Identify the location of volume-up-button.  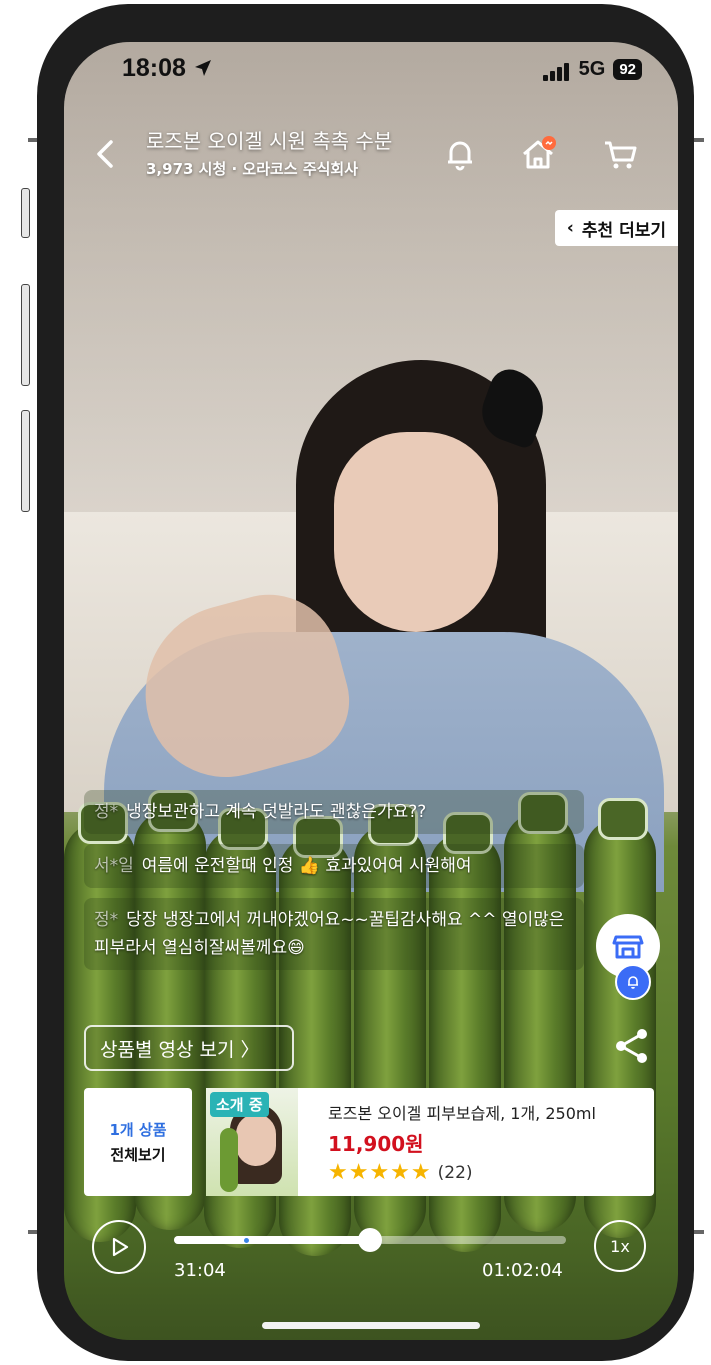
(25, 335).